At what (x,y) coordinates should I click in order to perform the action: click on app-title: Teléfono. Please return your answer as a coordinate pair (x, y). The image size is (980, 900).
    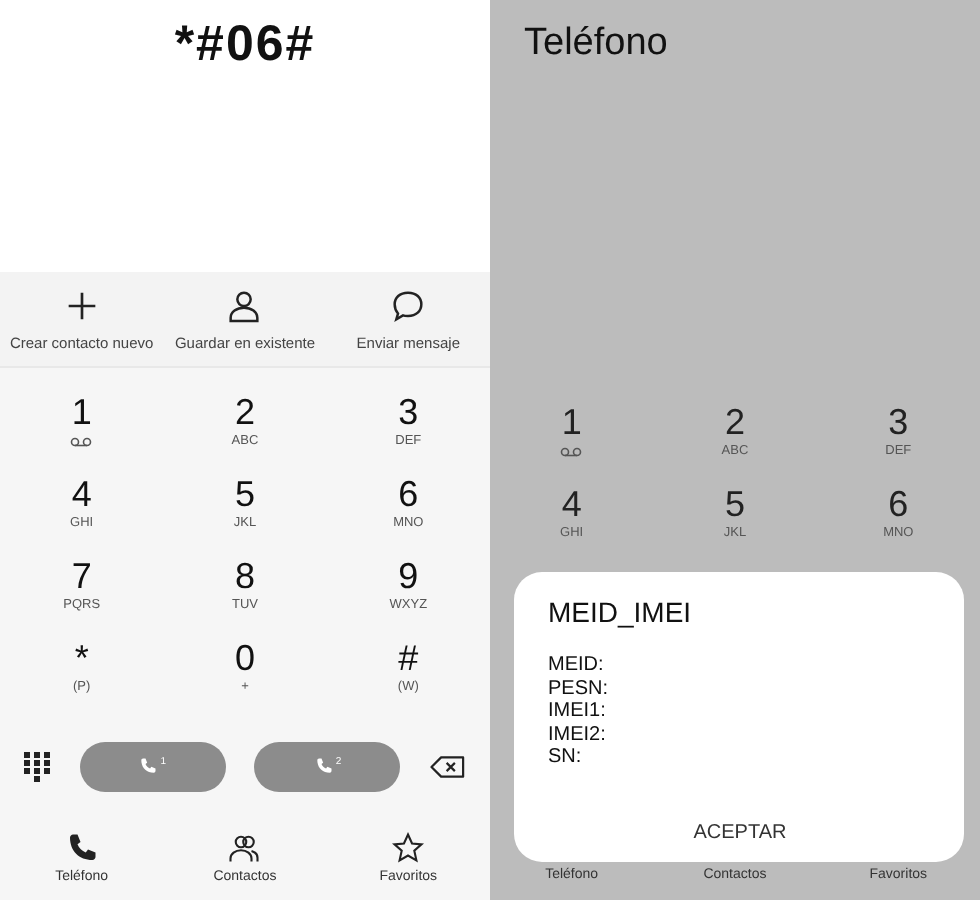
    Looking at the image, I should click on (596, 43).